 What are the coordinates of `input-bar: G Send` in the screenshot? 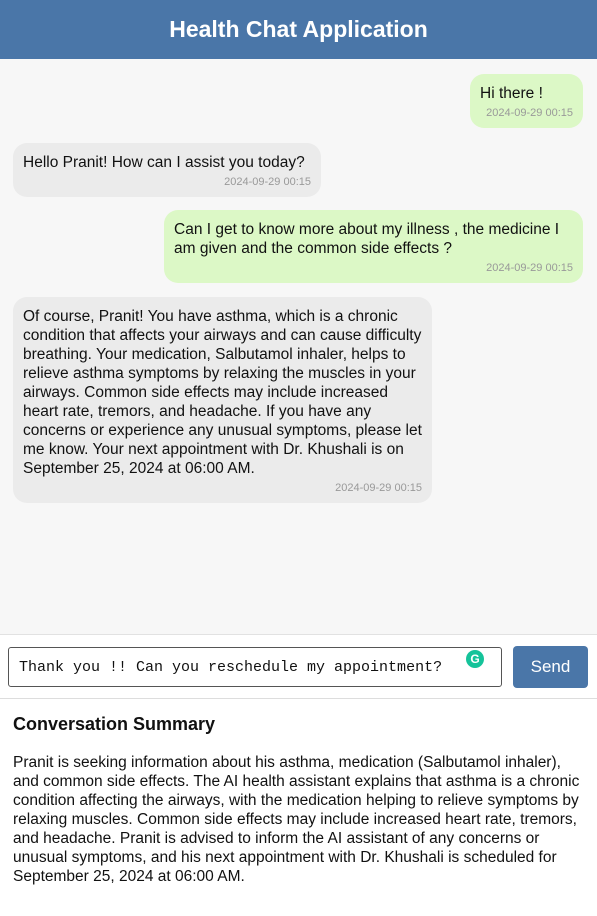 It's located at (298, 667).